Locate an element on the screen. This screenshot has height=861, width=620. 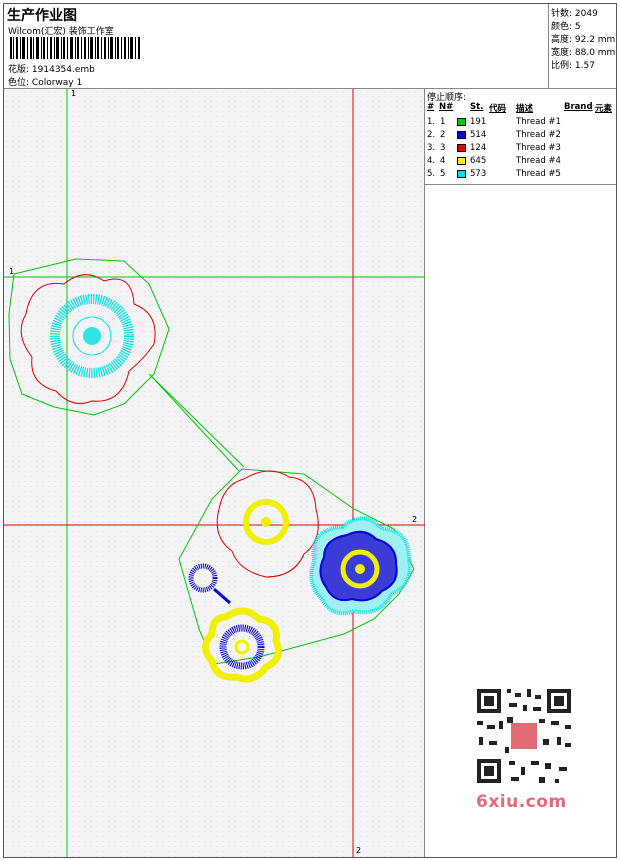
design-scale: 比例: 1.57 is located at coordinates (573, 66).